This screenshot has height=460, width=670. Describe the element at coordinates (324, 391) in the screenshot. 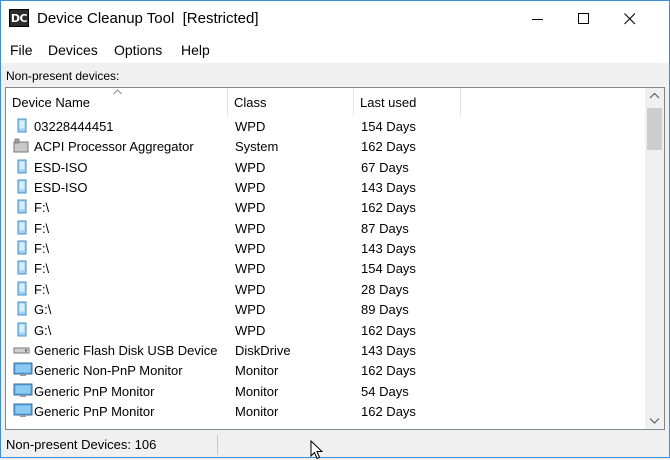

I see `table-row: Generic PnP Monitor Monitor 54 Days` at that location.